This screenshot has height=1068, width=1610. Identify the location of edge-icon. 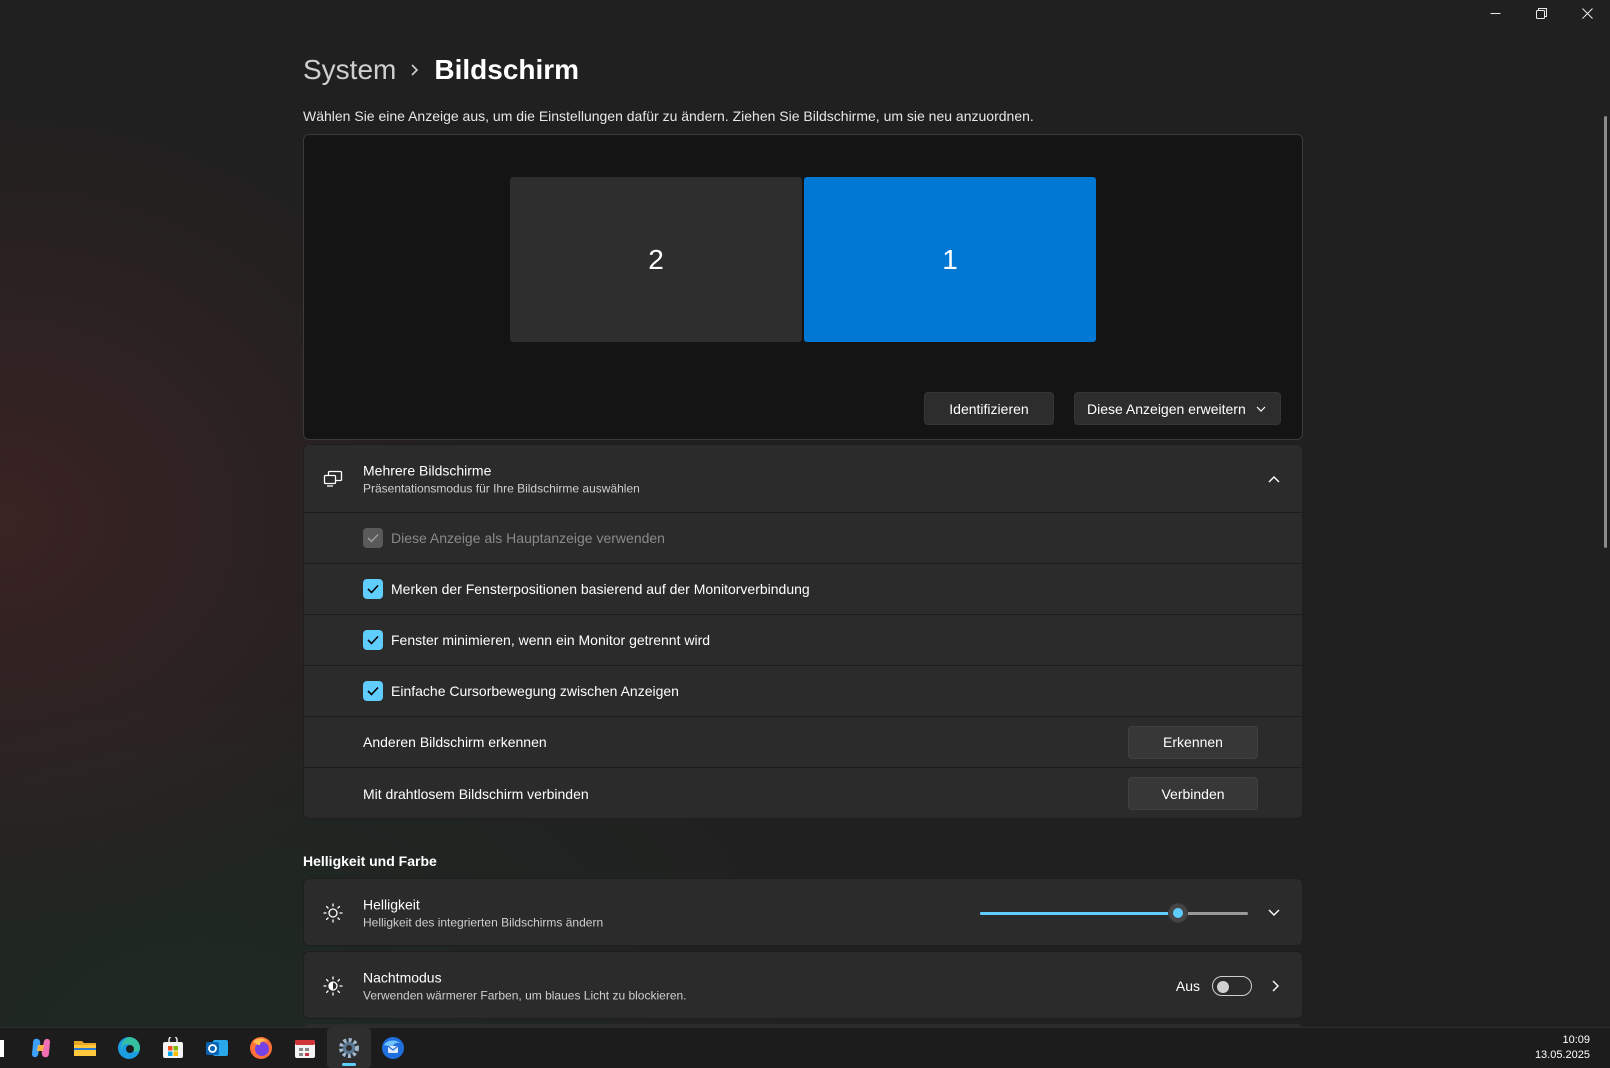
(129, 1048).